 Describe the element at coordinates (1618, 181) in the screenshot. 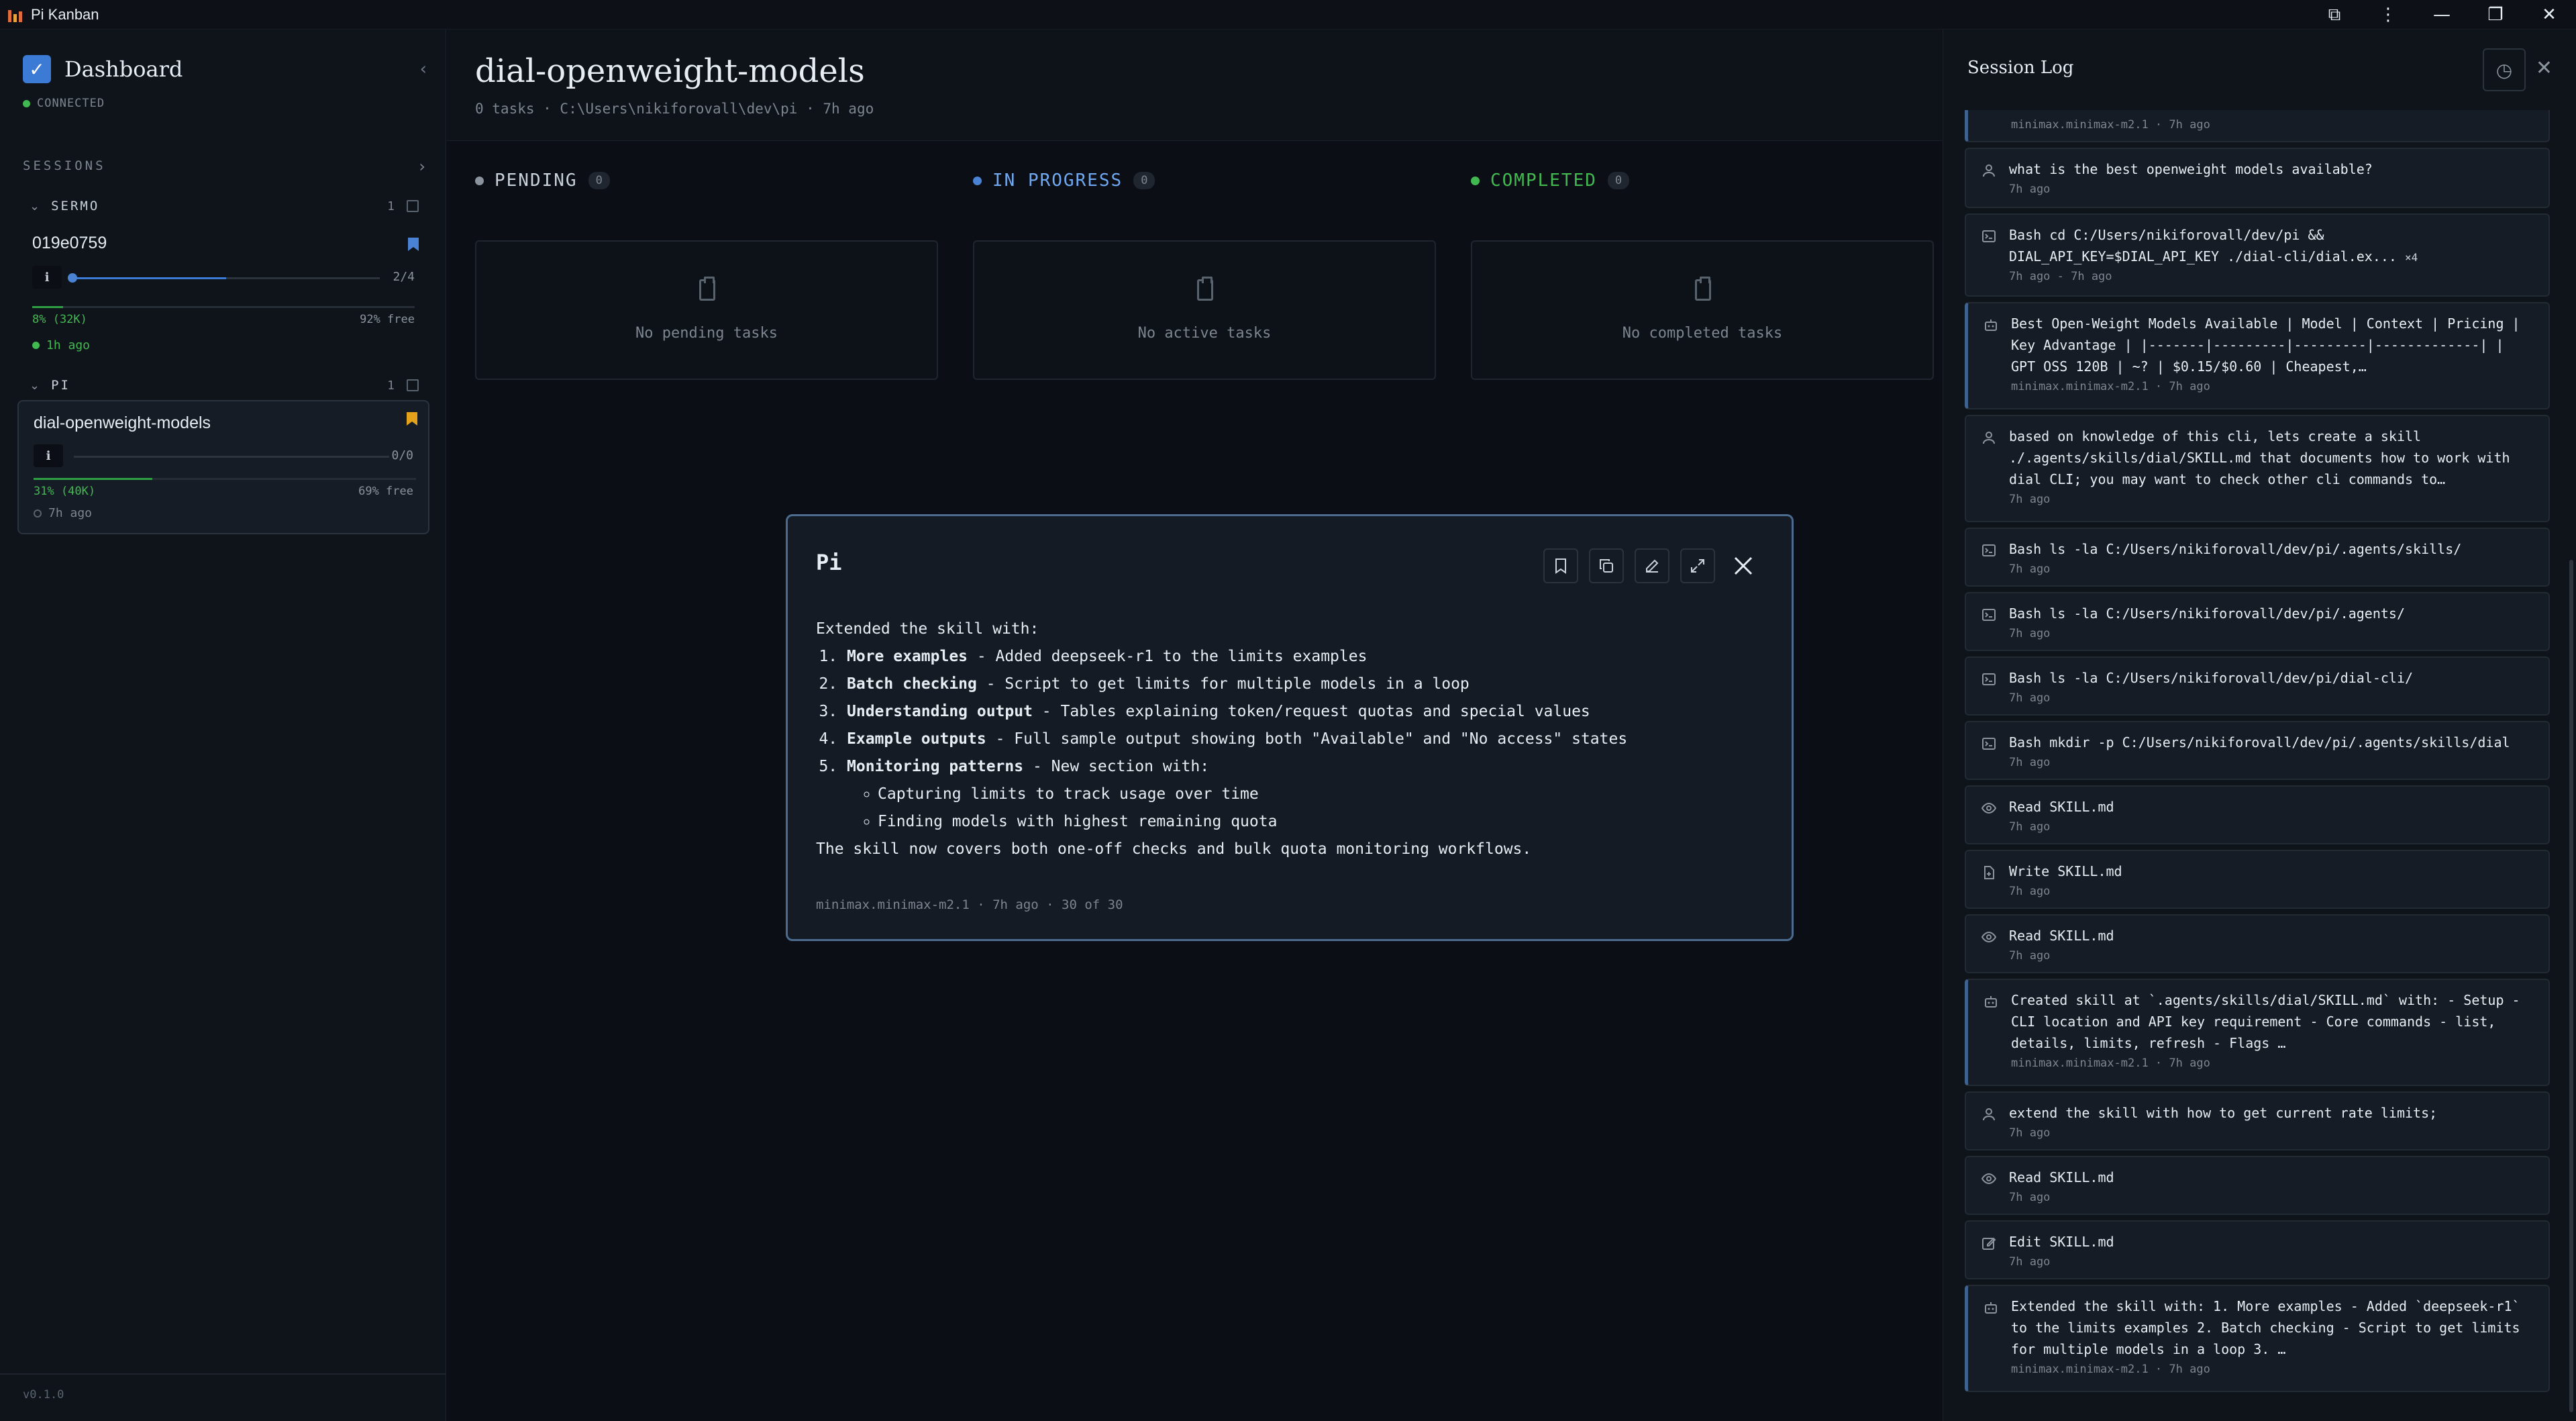

I see `column-count-badge: 0` at that location.